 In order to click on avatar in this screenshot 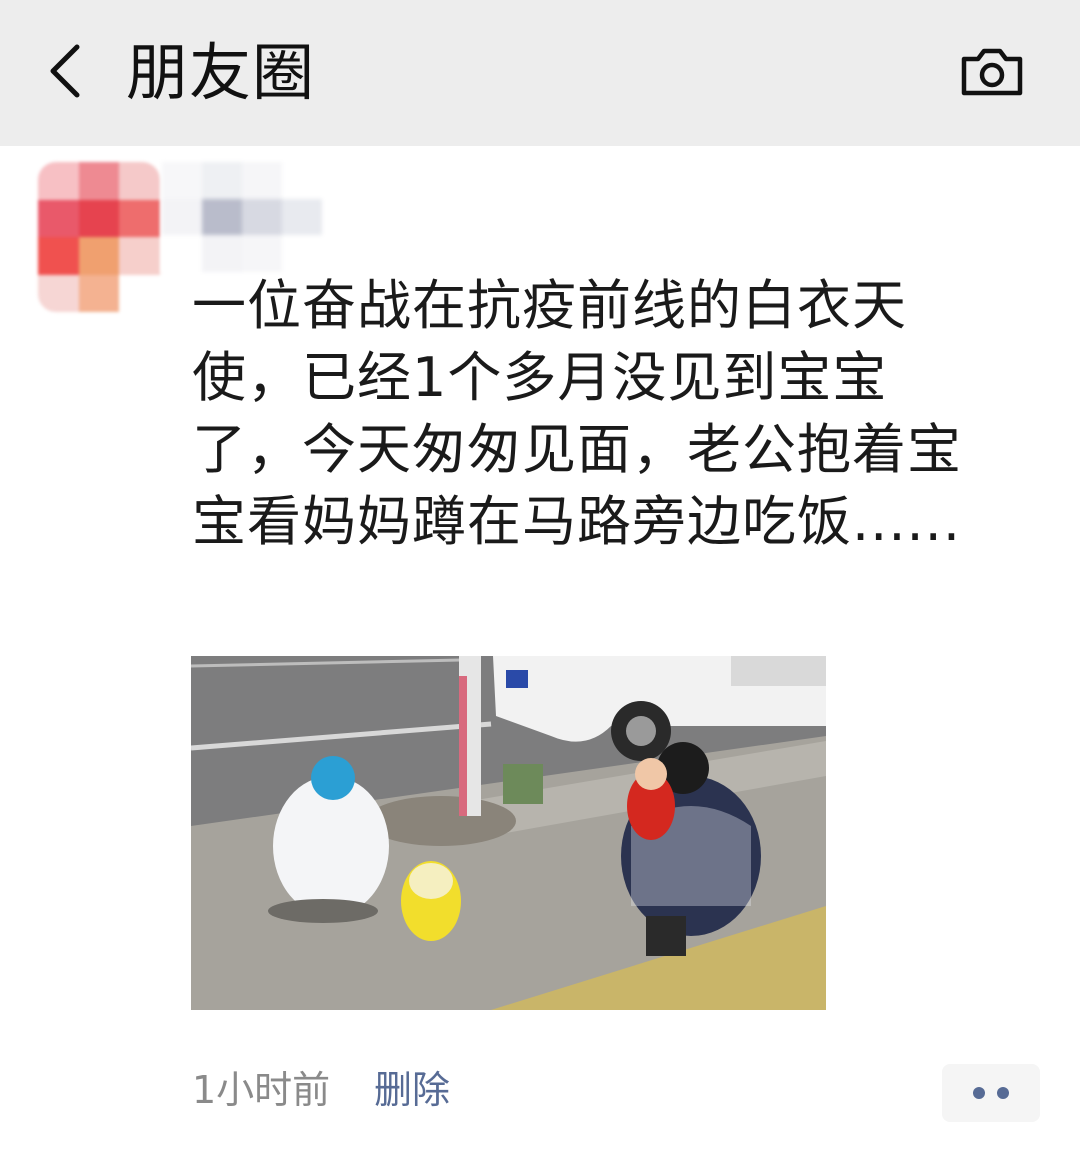, I will do `click(99, 237)`.